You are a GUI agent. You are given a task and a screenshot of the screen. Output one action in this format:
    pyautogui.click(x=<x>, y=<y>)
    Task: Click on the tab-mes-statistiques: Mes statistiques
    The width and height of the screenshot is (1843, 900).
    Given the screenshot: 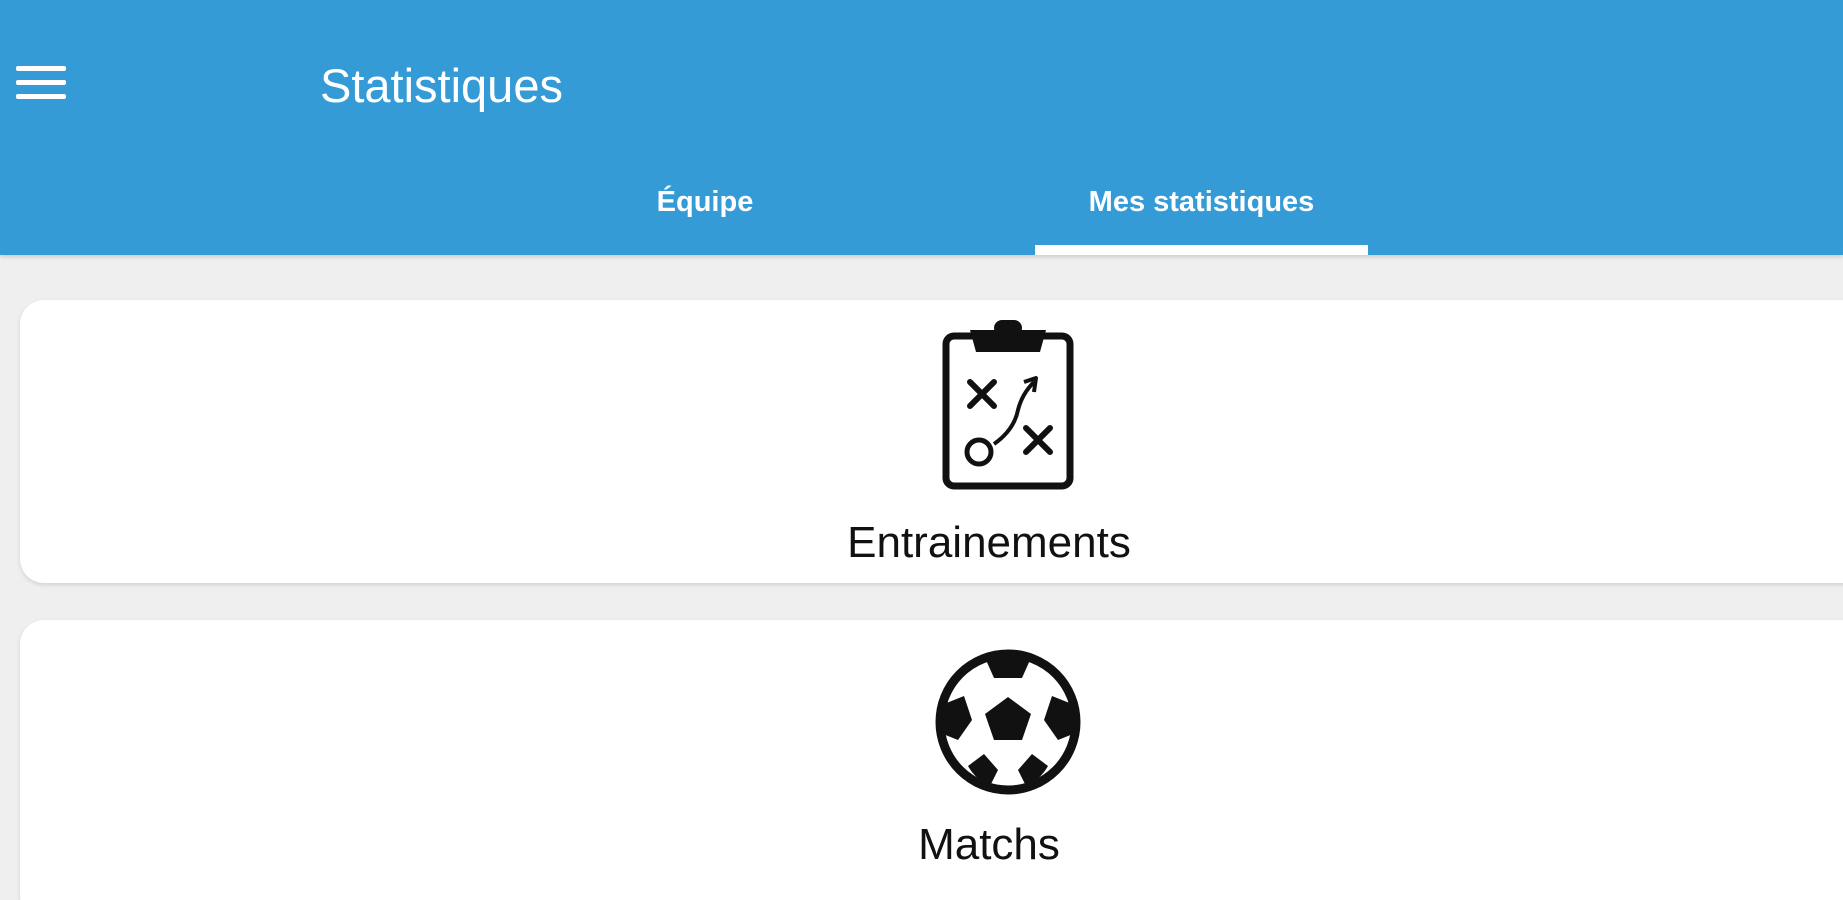 What is the action you would take?
    pyautogui.click(x=1201, y=212)
    